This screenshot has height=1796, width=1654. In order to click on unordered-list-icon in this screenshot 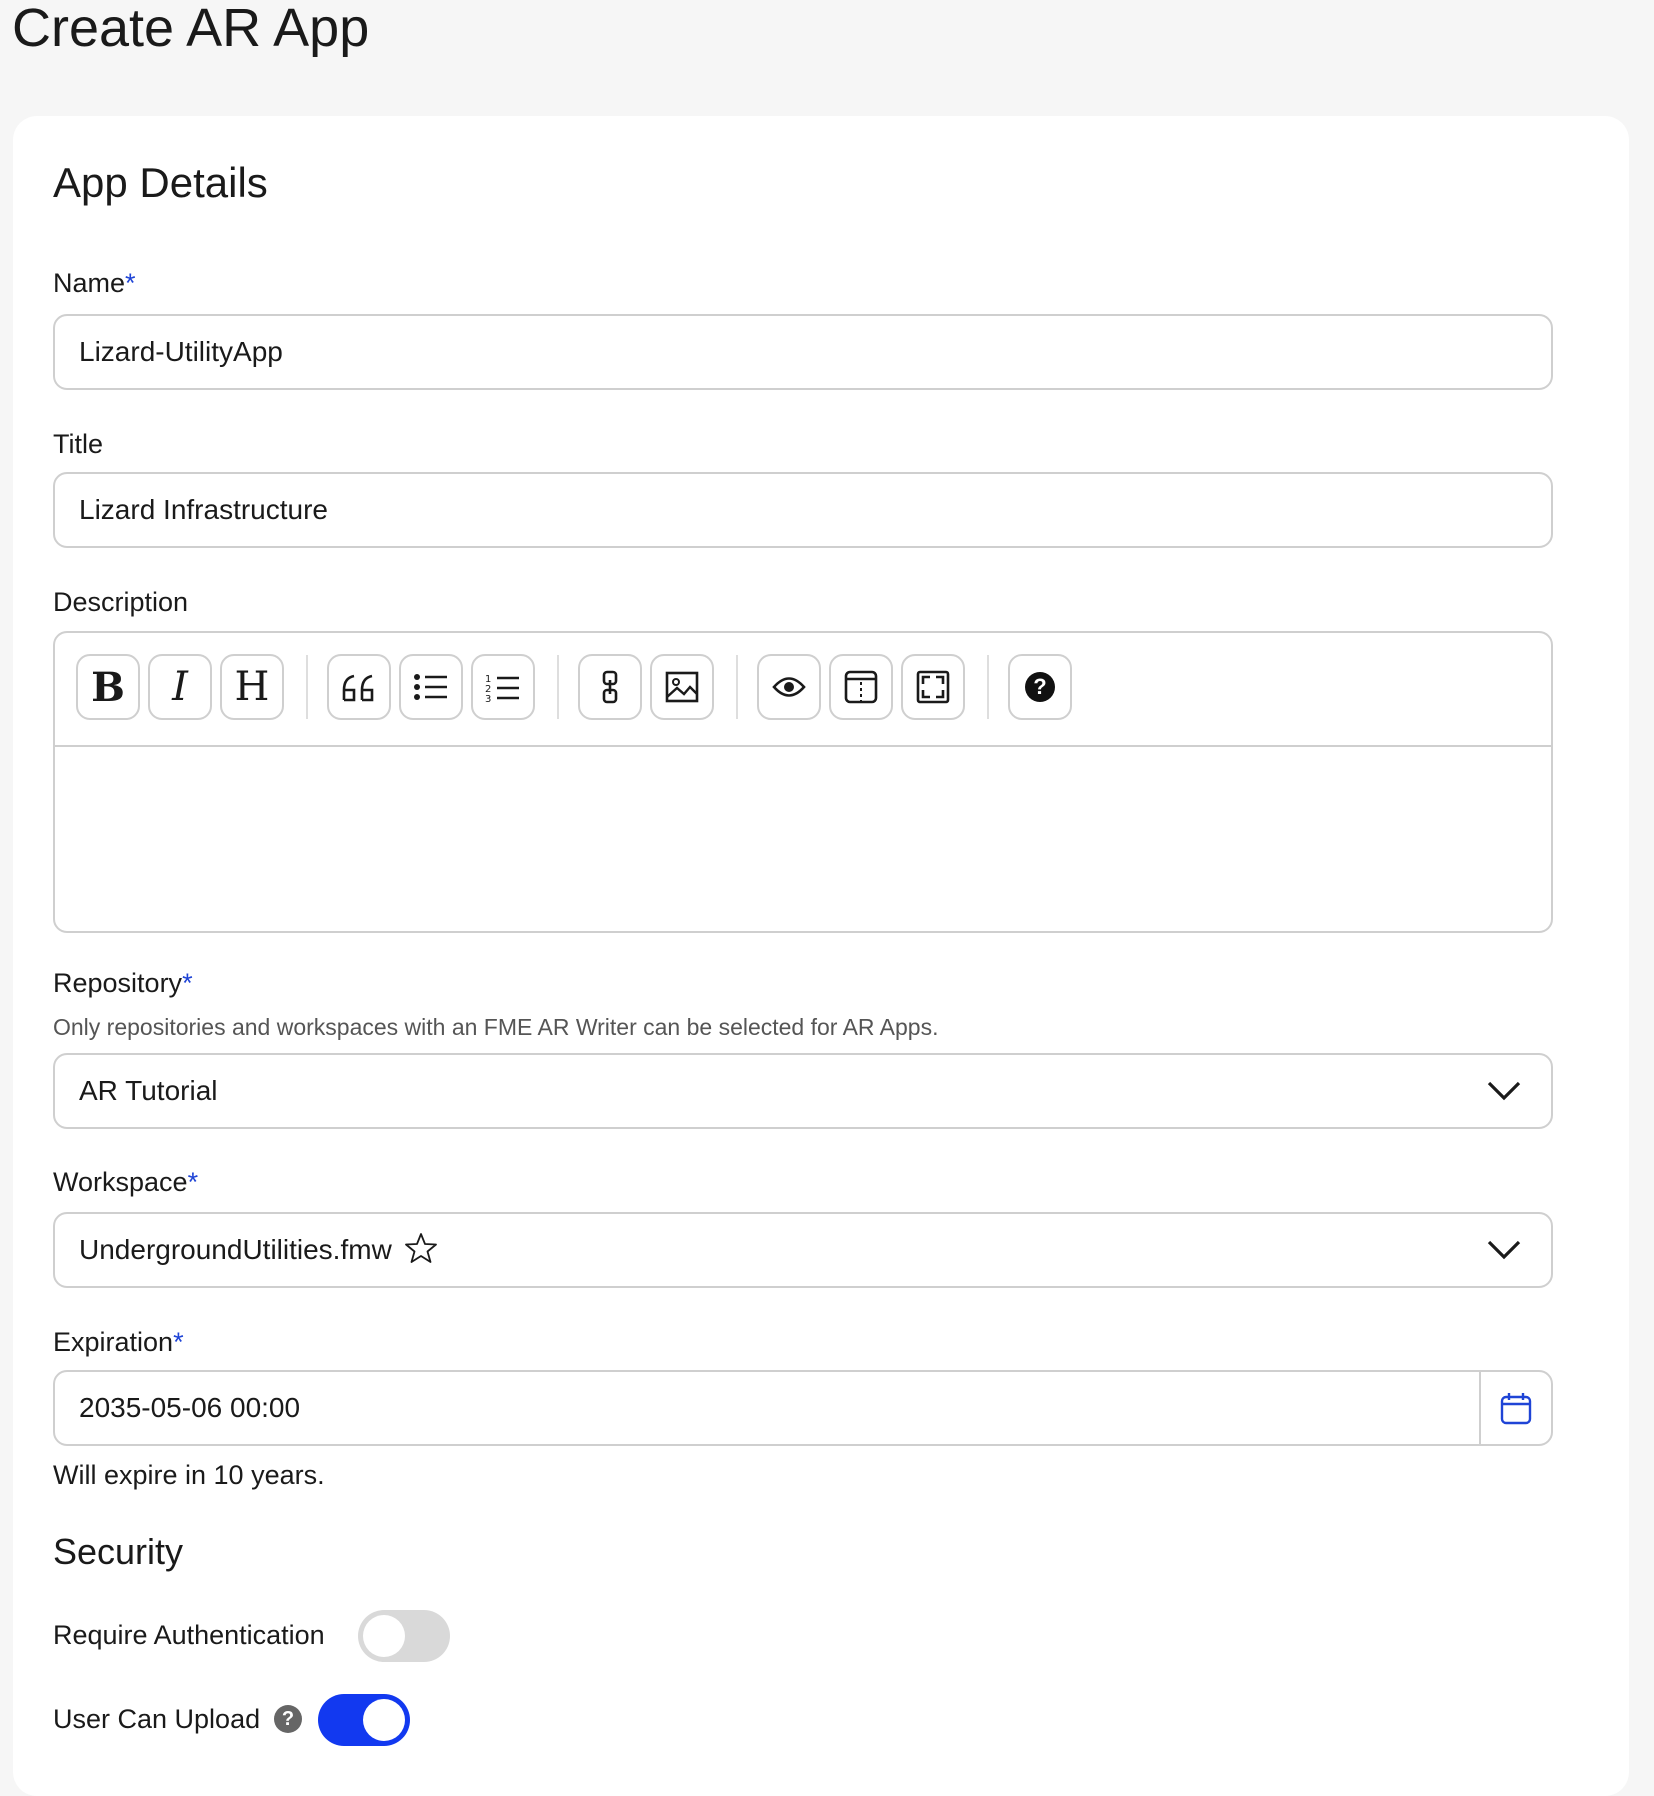, I will do `click(430, 687)`.